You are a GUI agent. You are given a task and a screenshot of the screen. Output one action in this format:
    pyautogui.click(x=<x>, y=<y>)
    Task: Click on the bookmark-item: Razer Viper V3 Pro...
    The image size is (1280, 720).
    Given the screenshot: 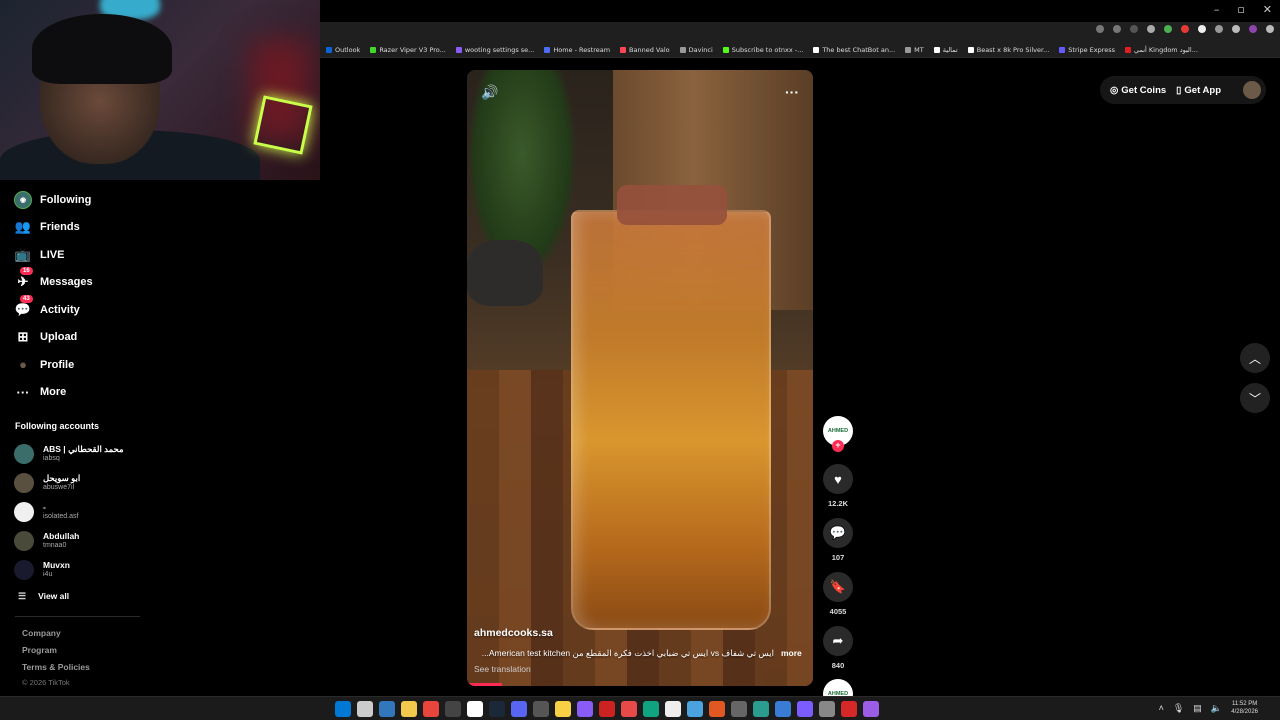 What is the action you would take?
    pyautogui.click(x=408, y=50)
    